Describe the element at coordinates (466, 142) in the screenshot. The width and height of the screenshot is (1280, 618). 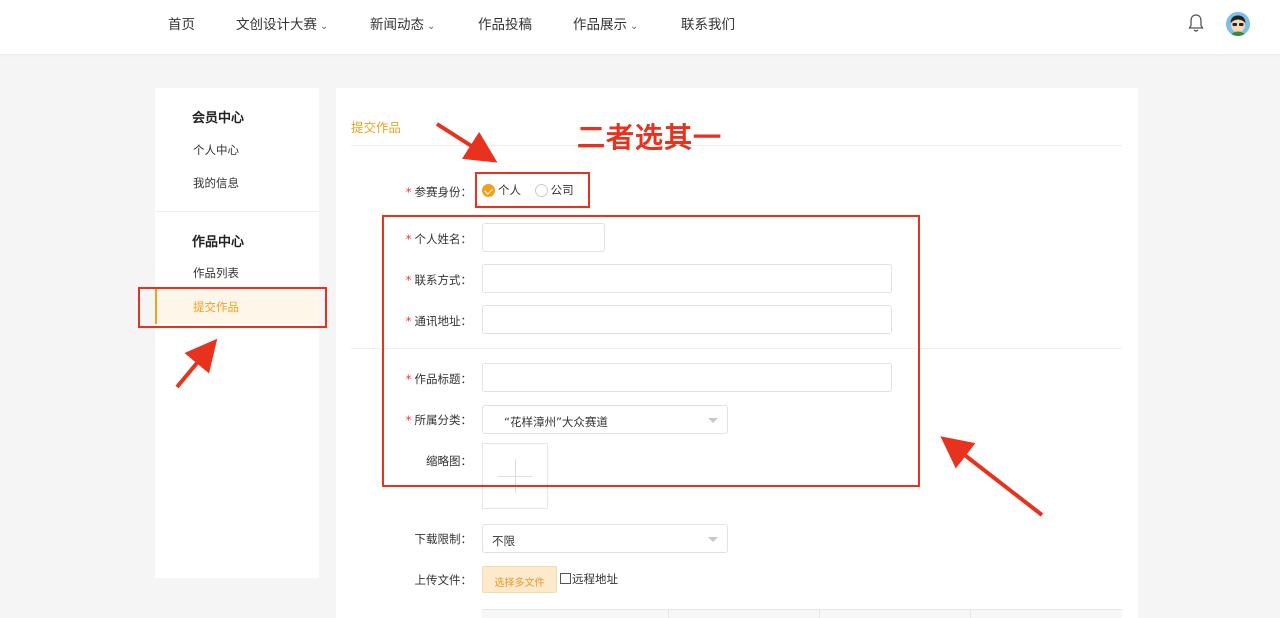
I see `arrow-to-identity` at that location.